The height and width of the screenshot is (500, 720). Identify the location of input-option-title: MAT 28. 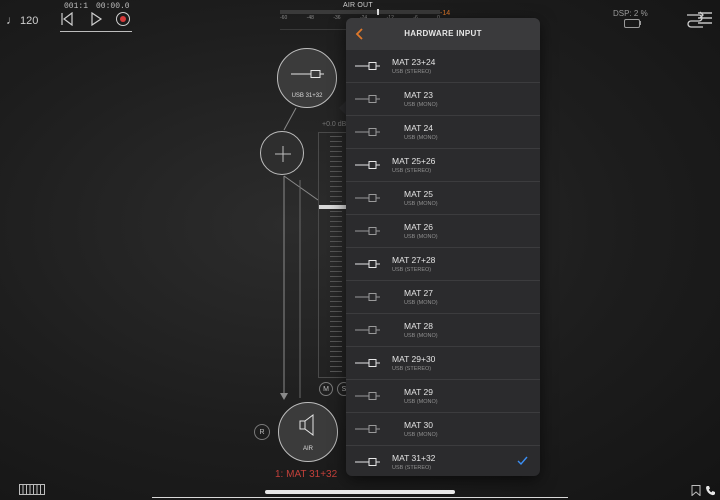
(418, 326).